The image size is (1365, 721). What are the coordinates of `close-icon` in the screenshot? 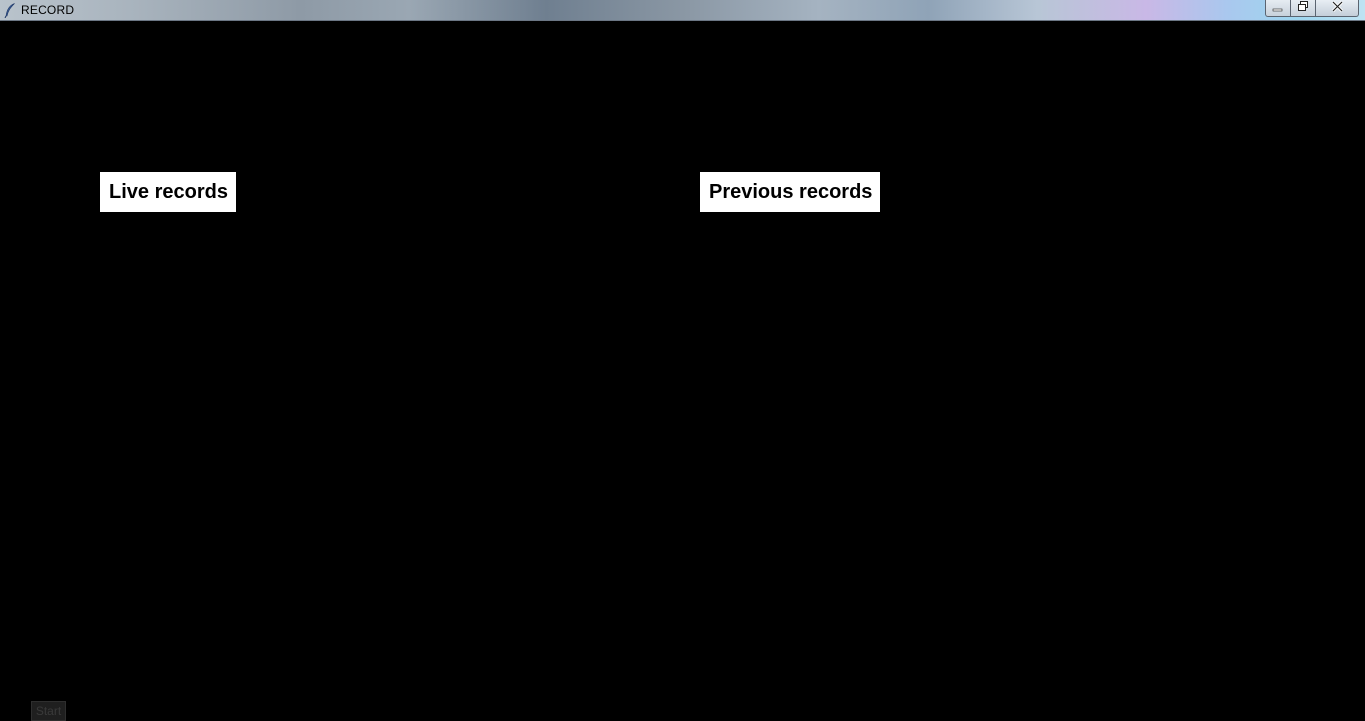 It's located at (1337, 8).